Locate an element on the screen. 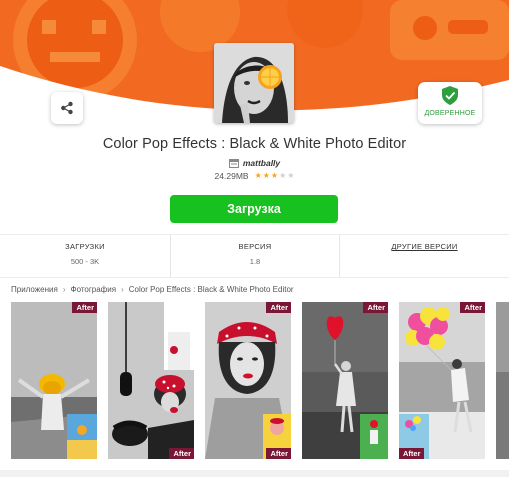 The height and width of the screenshot is (477, 509). screenshot-3: After After is located at coordinates (248, 380).